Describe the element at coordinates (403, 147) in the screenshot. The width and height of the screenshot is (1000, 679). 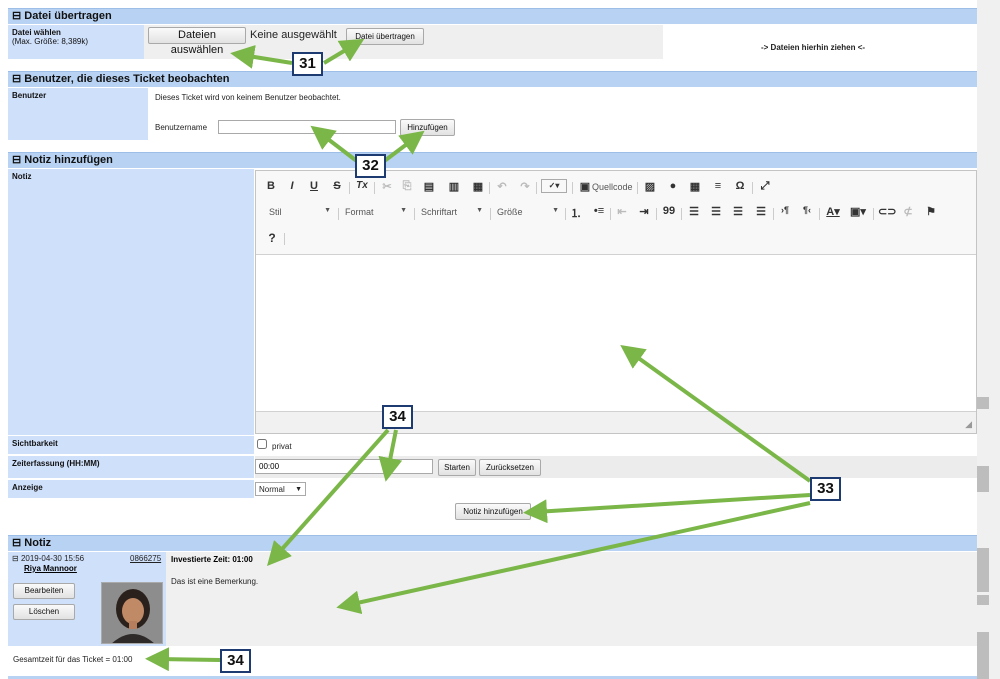
I see `arrow-32-to-add` at that location.